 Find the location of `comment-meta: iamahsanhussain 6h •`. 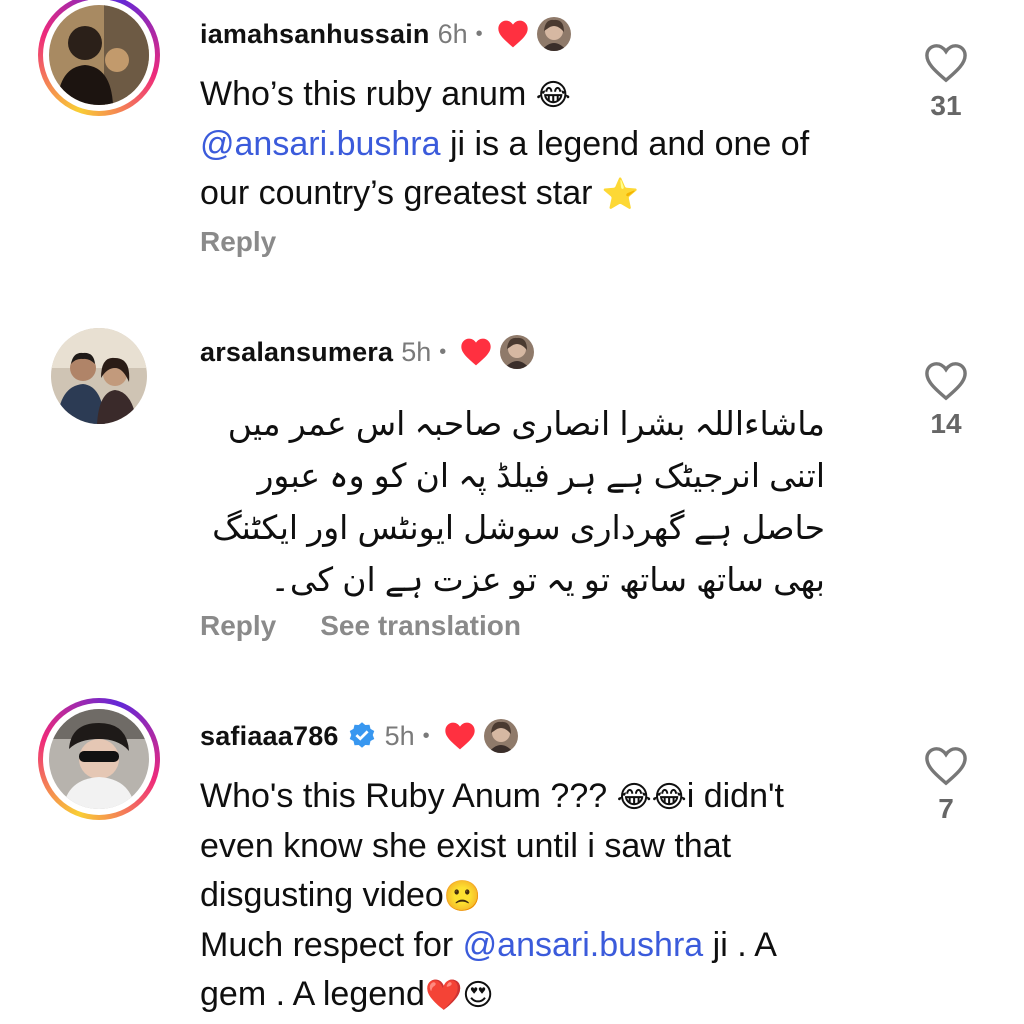

comment-meta: iamahsanhussain 6h • is located at coordinates (385, 34).